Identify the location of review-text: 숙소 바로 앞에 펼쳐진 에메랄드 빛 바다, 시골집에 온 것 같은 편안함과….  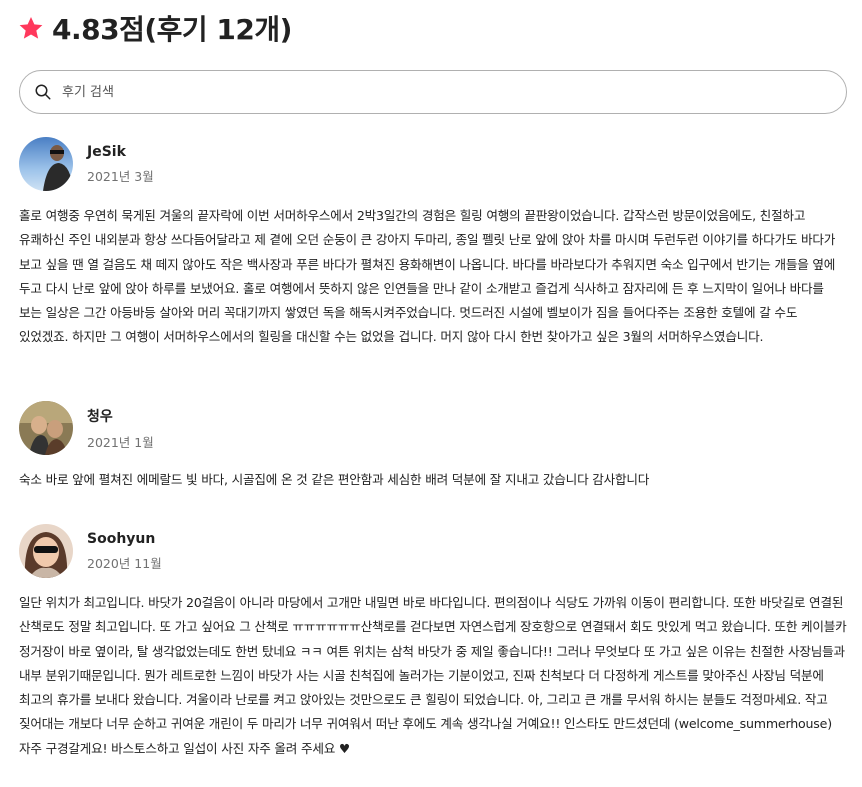
(334, 479).